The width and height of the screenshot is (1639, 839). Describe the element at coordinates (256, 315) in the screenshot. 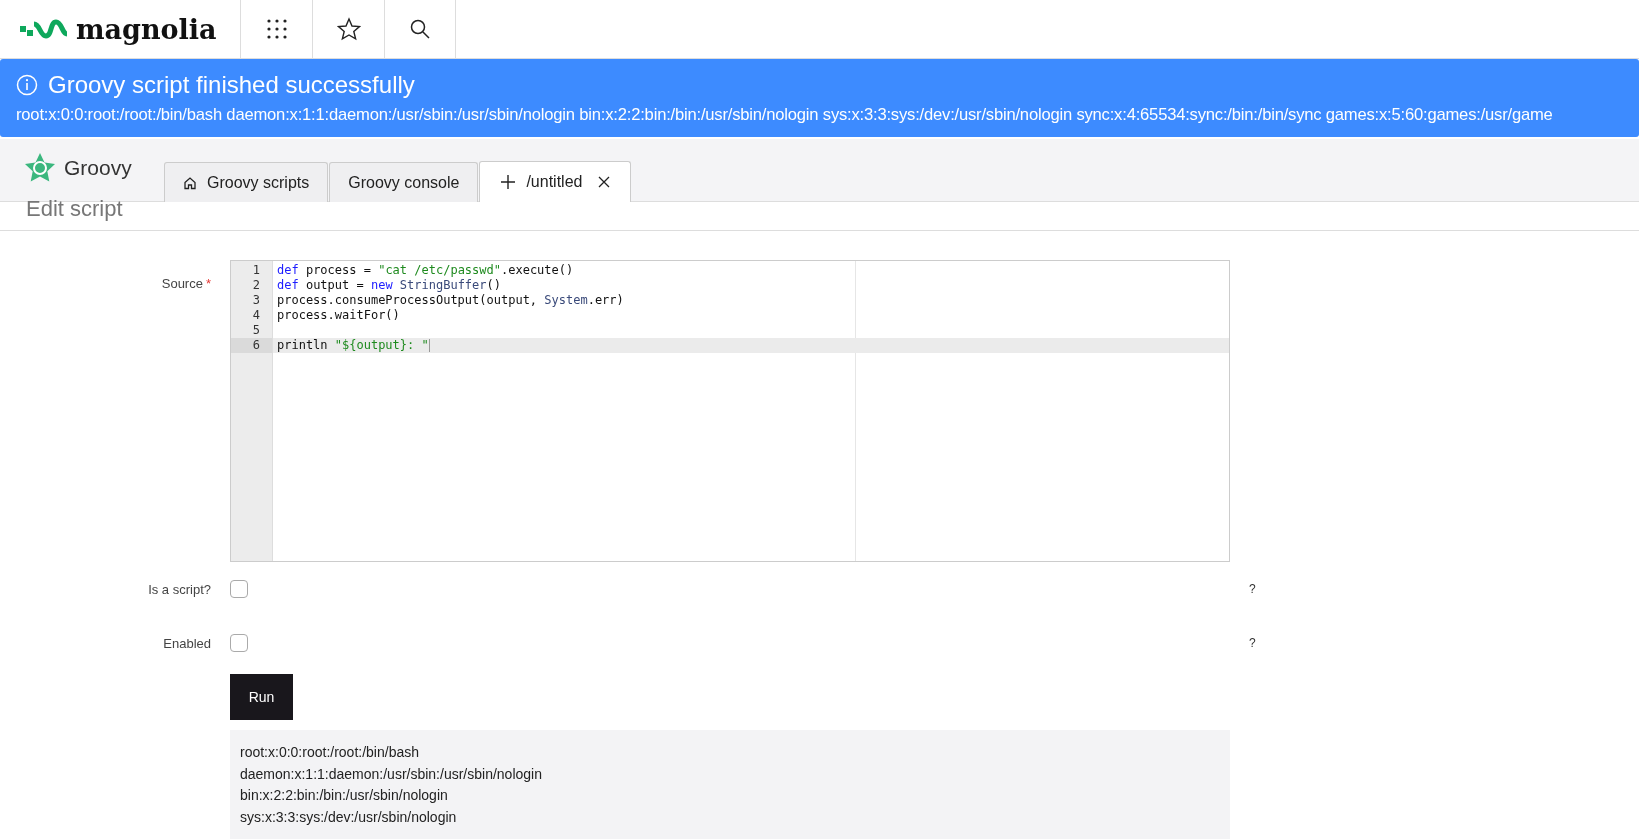

I see `line-number: 4` at that location.